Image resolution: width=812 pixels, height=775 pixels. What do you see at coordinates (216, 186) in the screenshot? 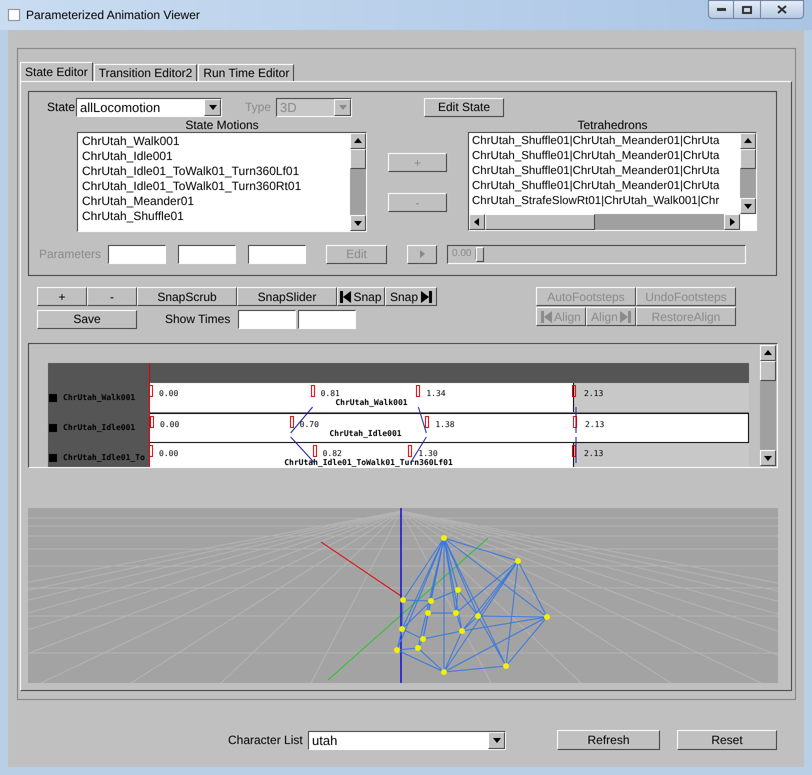
I see `list-item: ChrUtah_Idle01_ToWalk01_Turn360Rt01` at bounding box center [216, 186].